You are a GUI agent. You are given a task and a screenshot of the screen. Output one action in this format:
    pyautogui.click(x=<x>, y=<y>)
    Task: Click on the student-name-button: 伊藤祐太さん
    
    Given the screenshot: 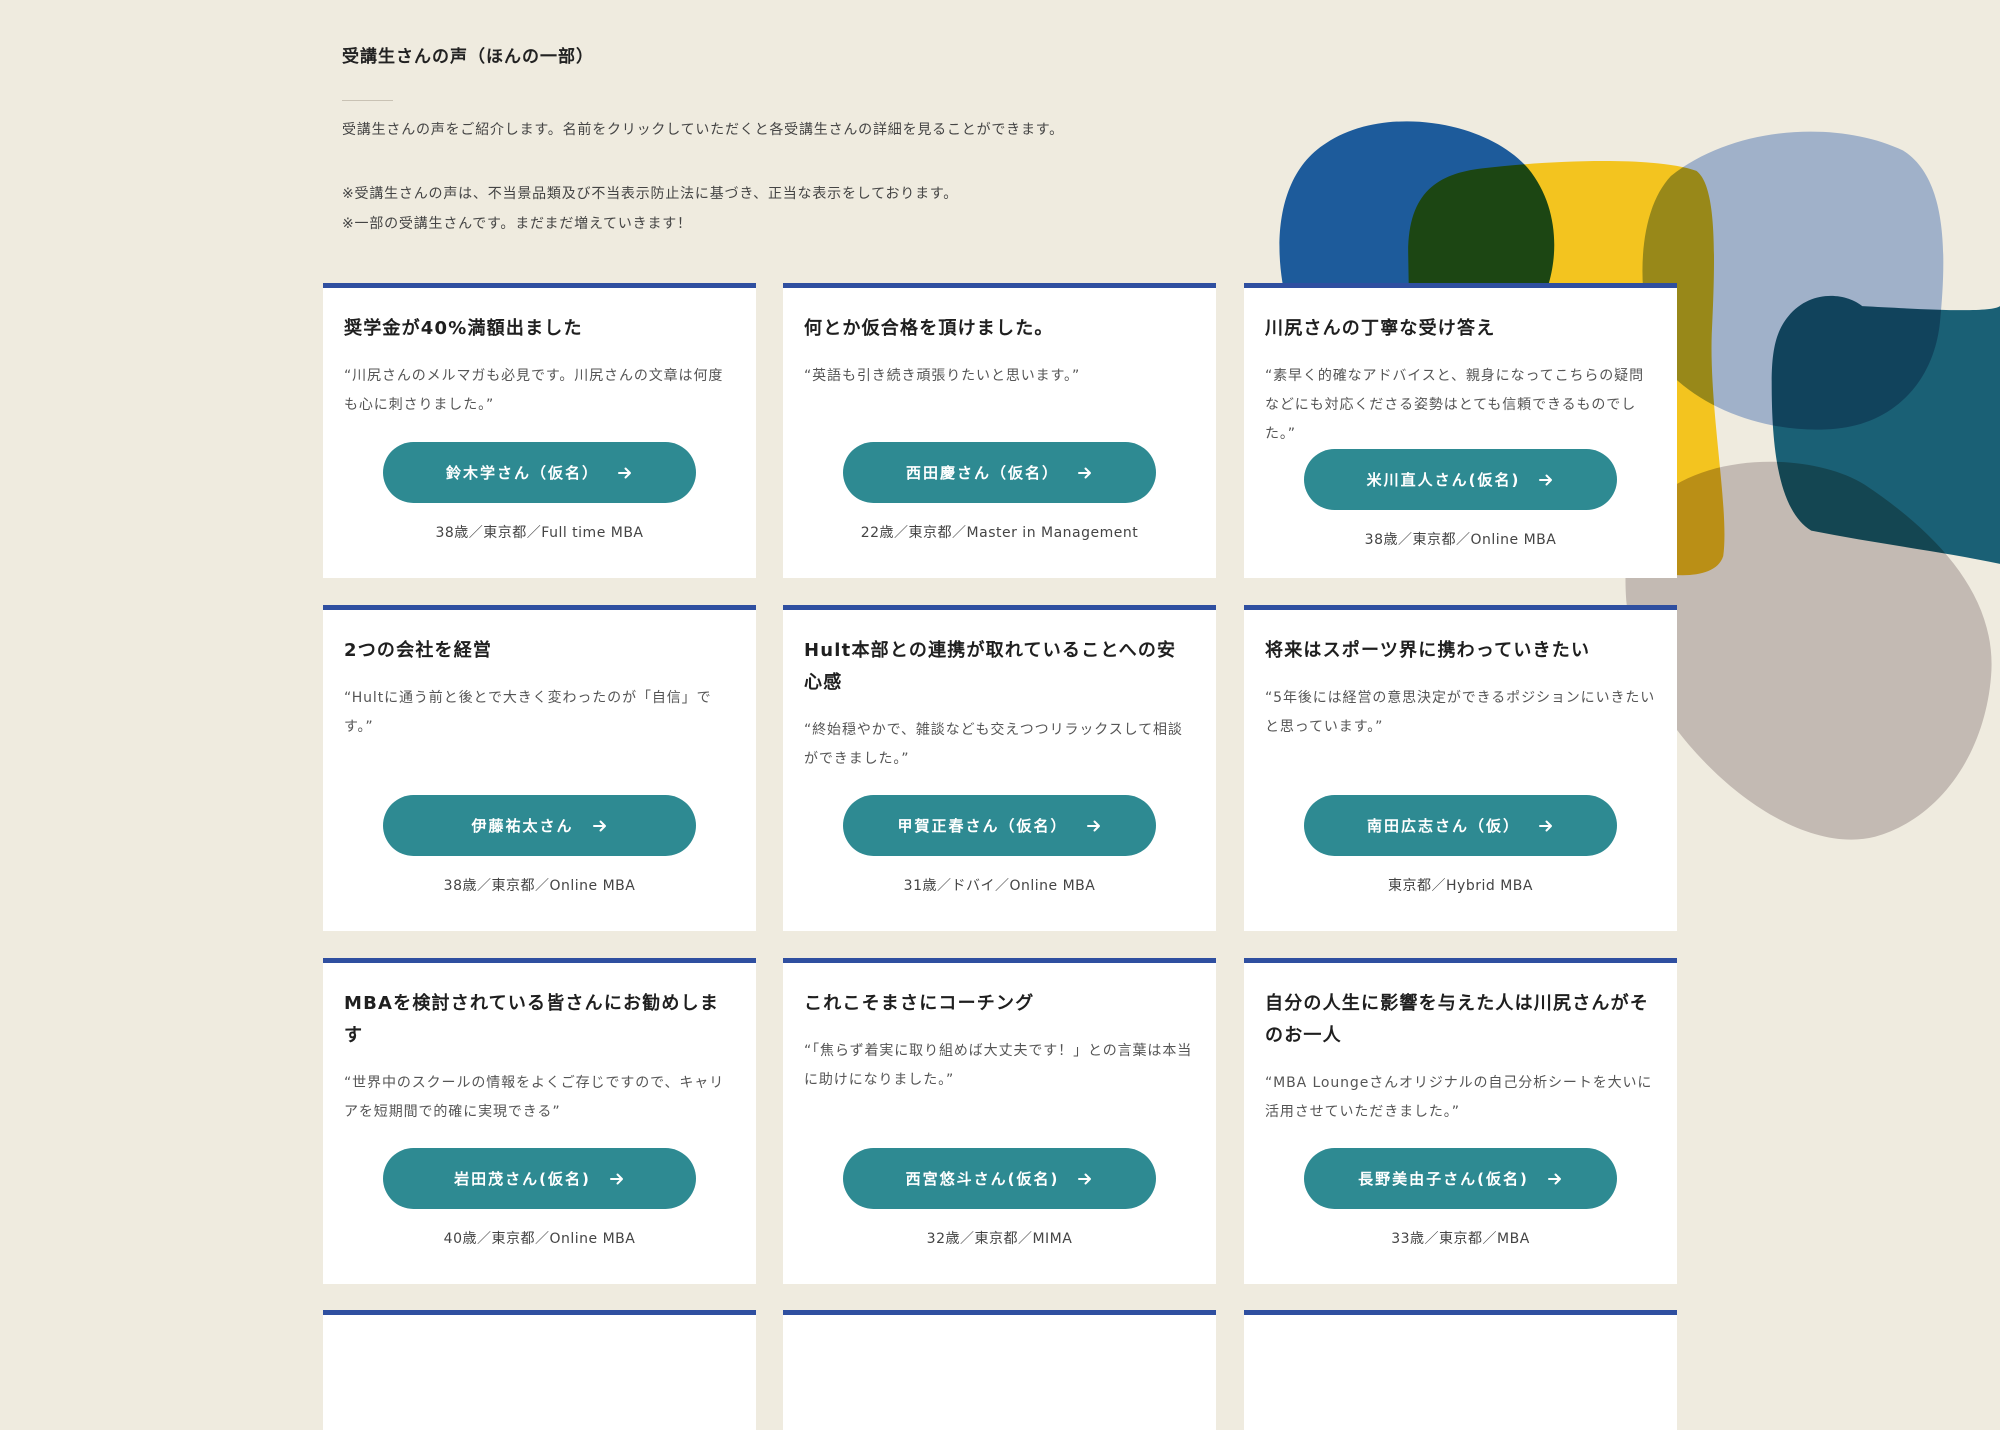 What is the action you would take?
    pyautogui.click(x=539, y=825)
    